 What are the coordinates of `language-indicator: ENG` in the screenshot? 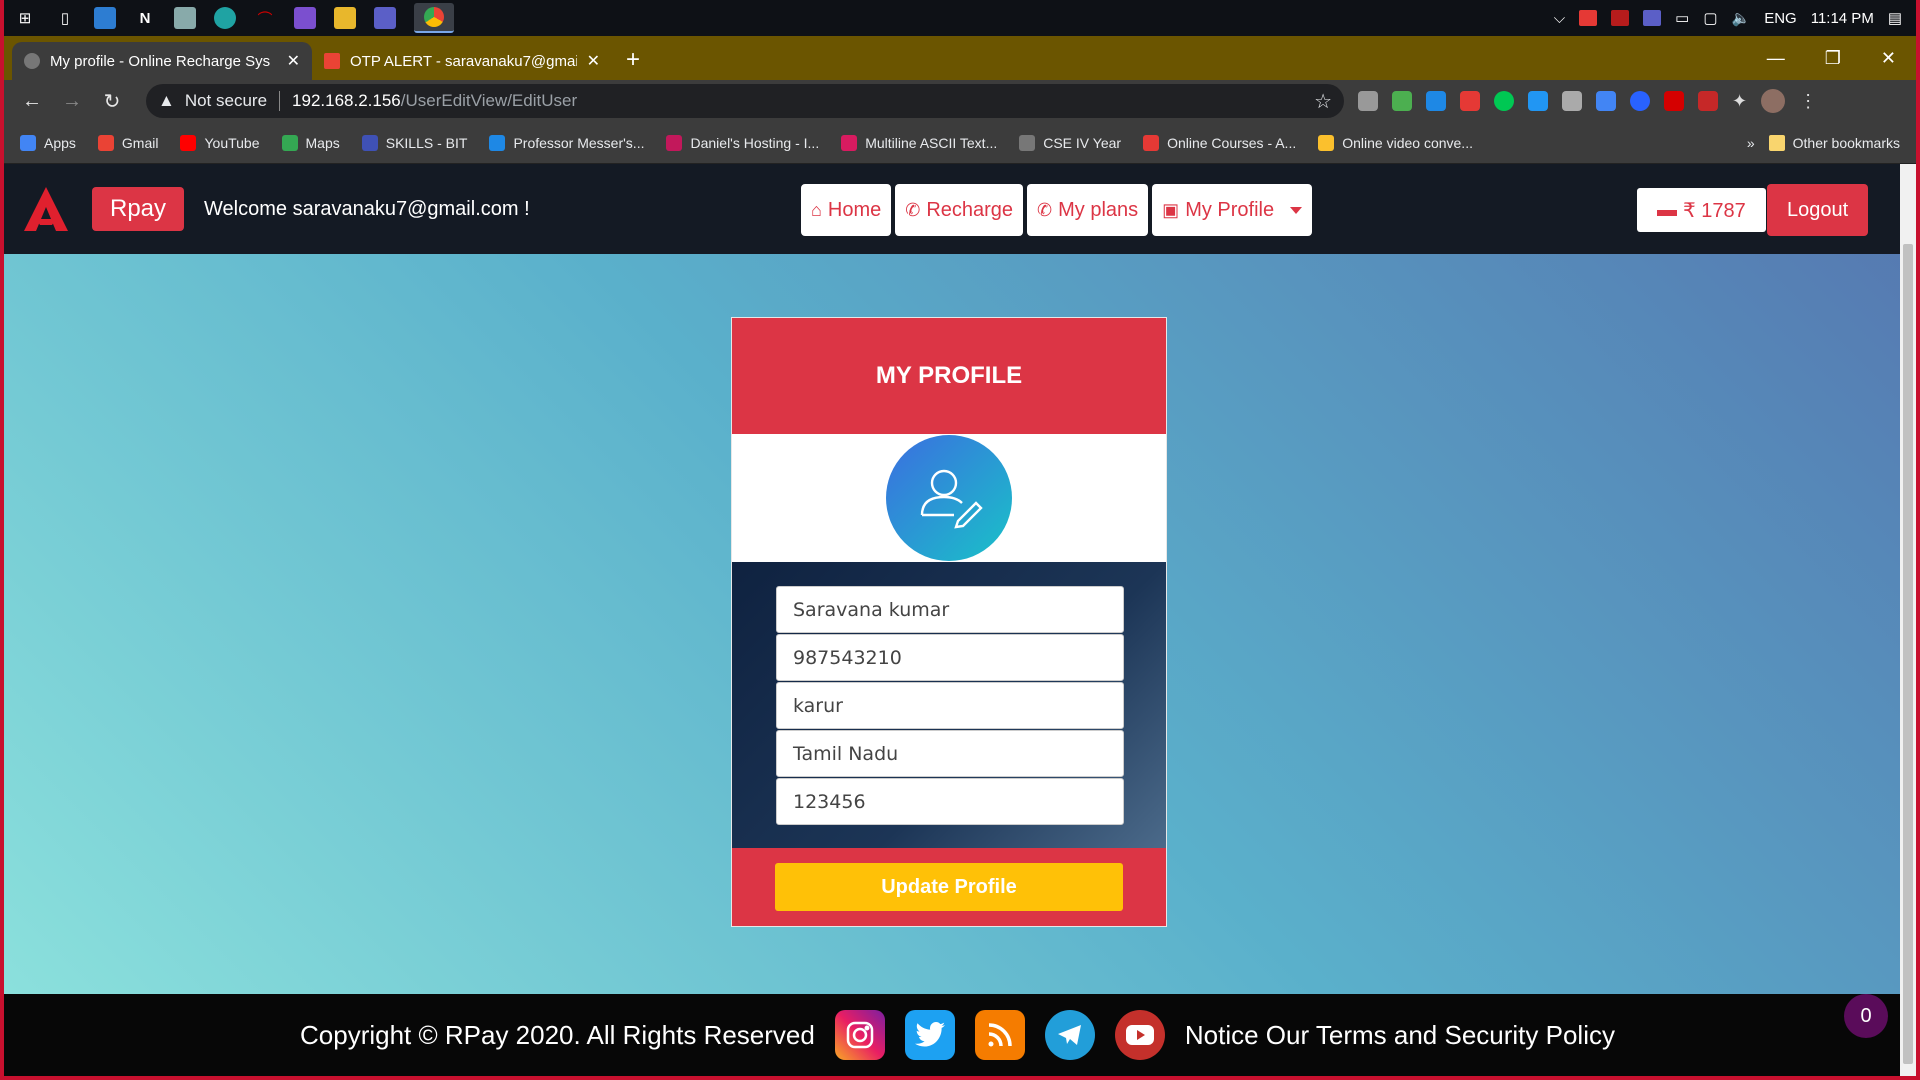 It's located at (1780, 18).